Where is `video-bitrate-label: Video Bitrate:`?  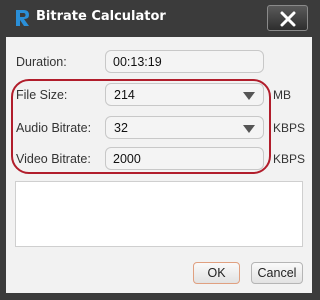 video-bitrate-label: Video Bitrate: is located at coordinates (53, 159).